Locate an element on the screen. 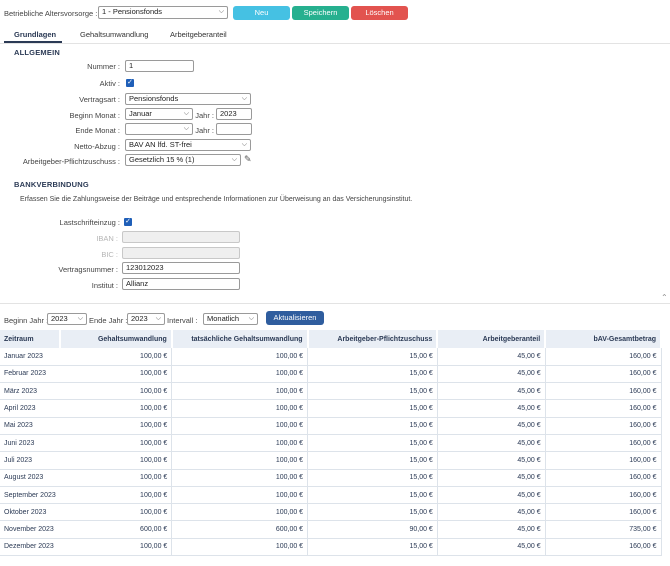  delete-button: Löschen is located at coordinates (379, 13).